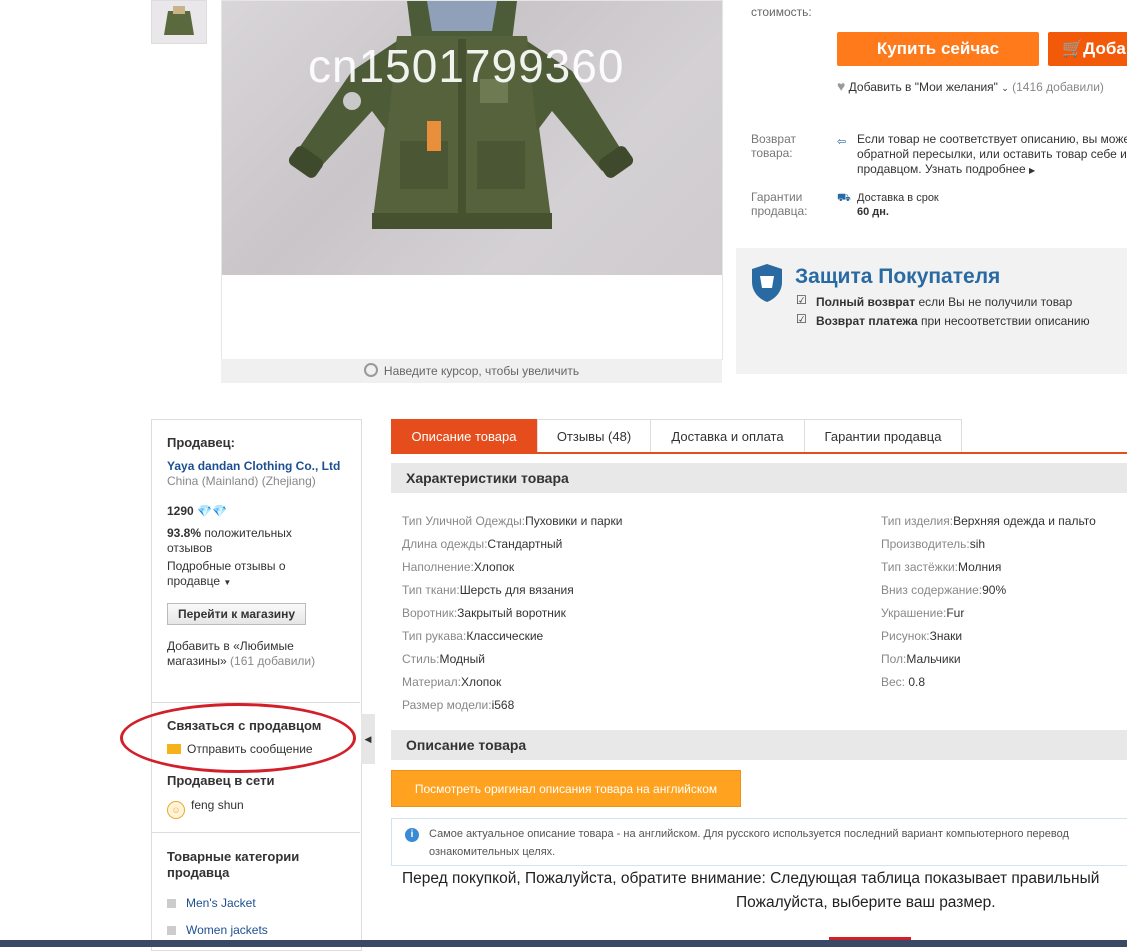  What do you see at coordinates (917, 521) in the screenshot?
I see `spec-key: Тип изделия:` at bounding box center [917, 521].